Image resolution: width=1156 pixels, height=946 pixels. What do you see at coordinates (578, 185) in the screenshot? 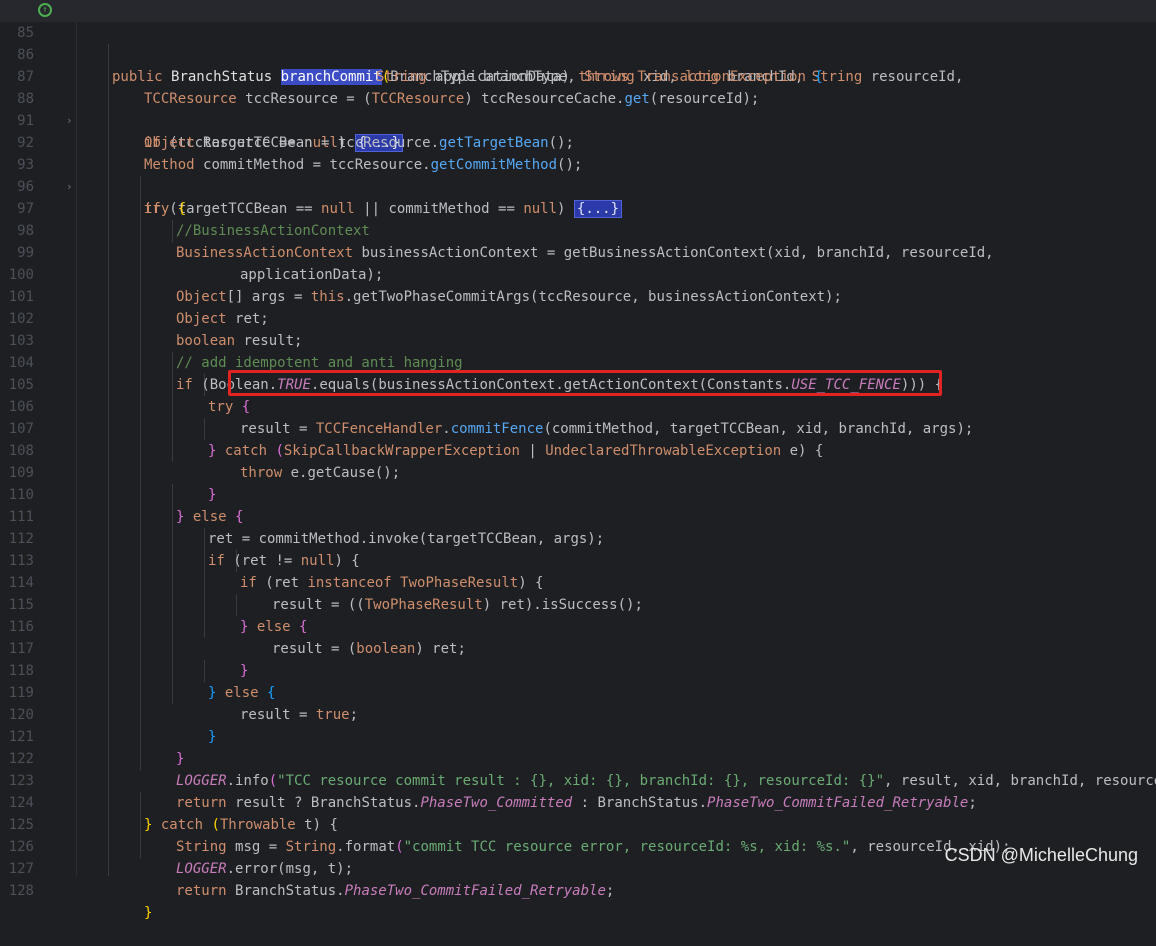
I see `code-line: 96 try {` at bounding box center [578, 185].